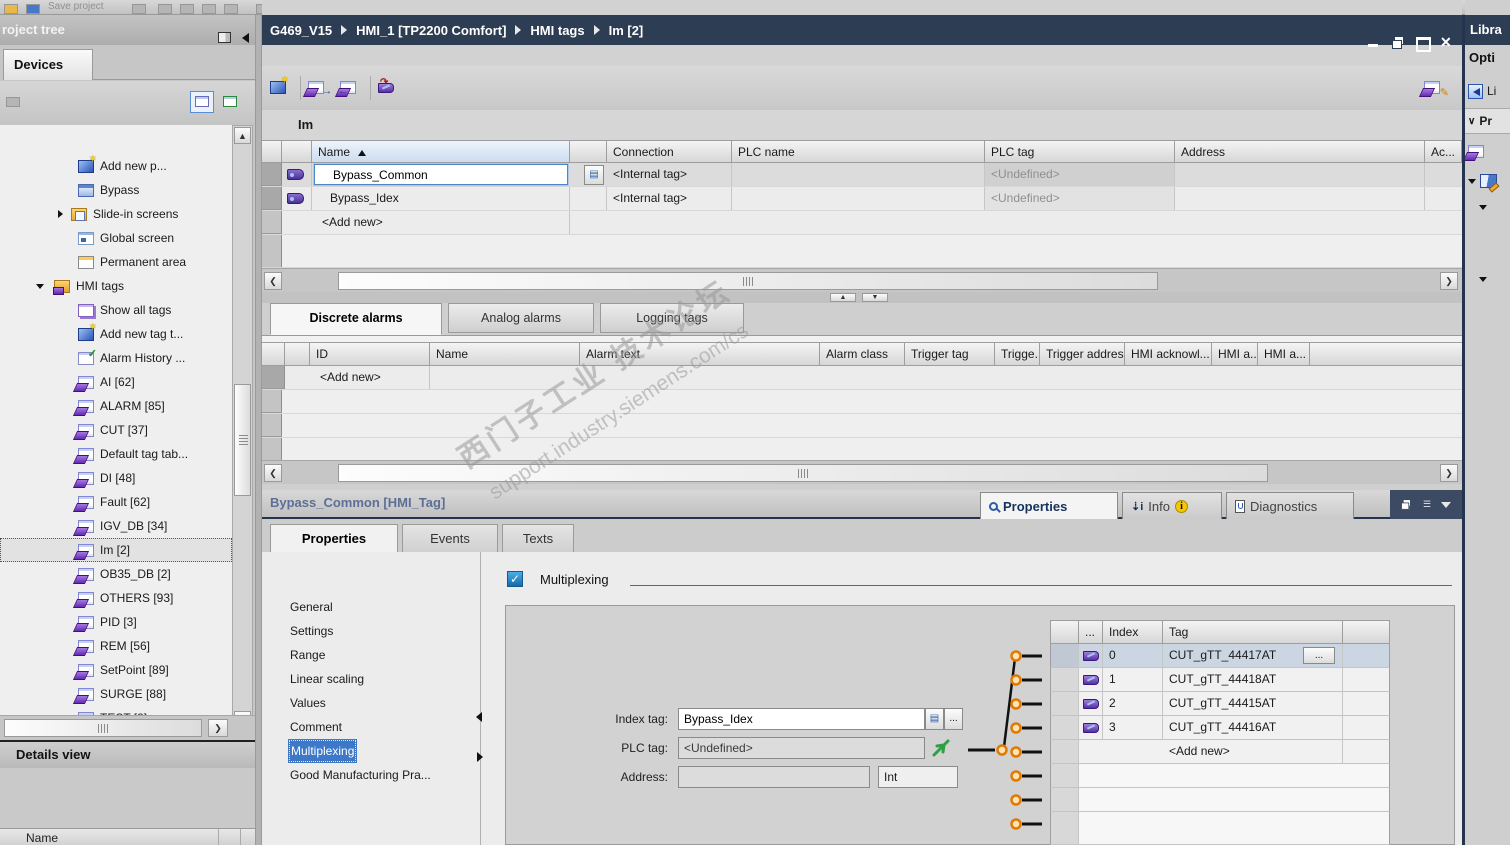 The image size is (1510, 845). Describe the element at coordinates (843, 297) in the screenshot. I see `splitter-up-icon: ▲` at that location.